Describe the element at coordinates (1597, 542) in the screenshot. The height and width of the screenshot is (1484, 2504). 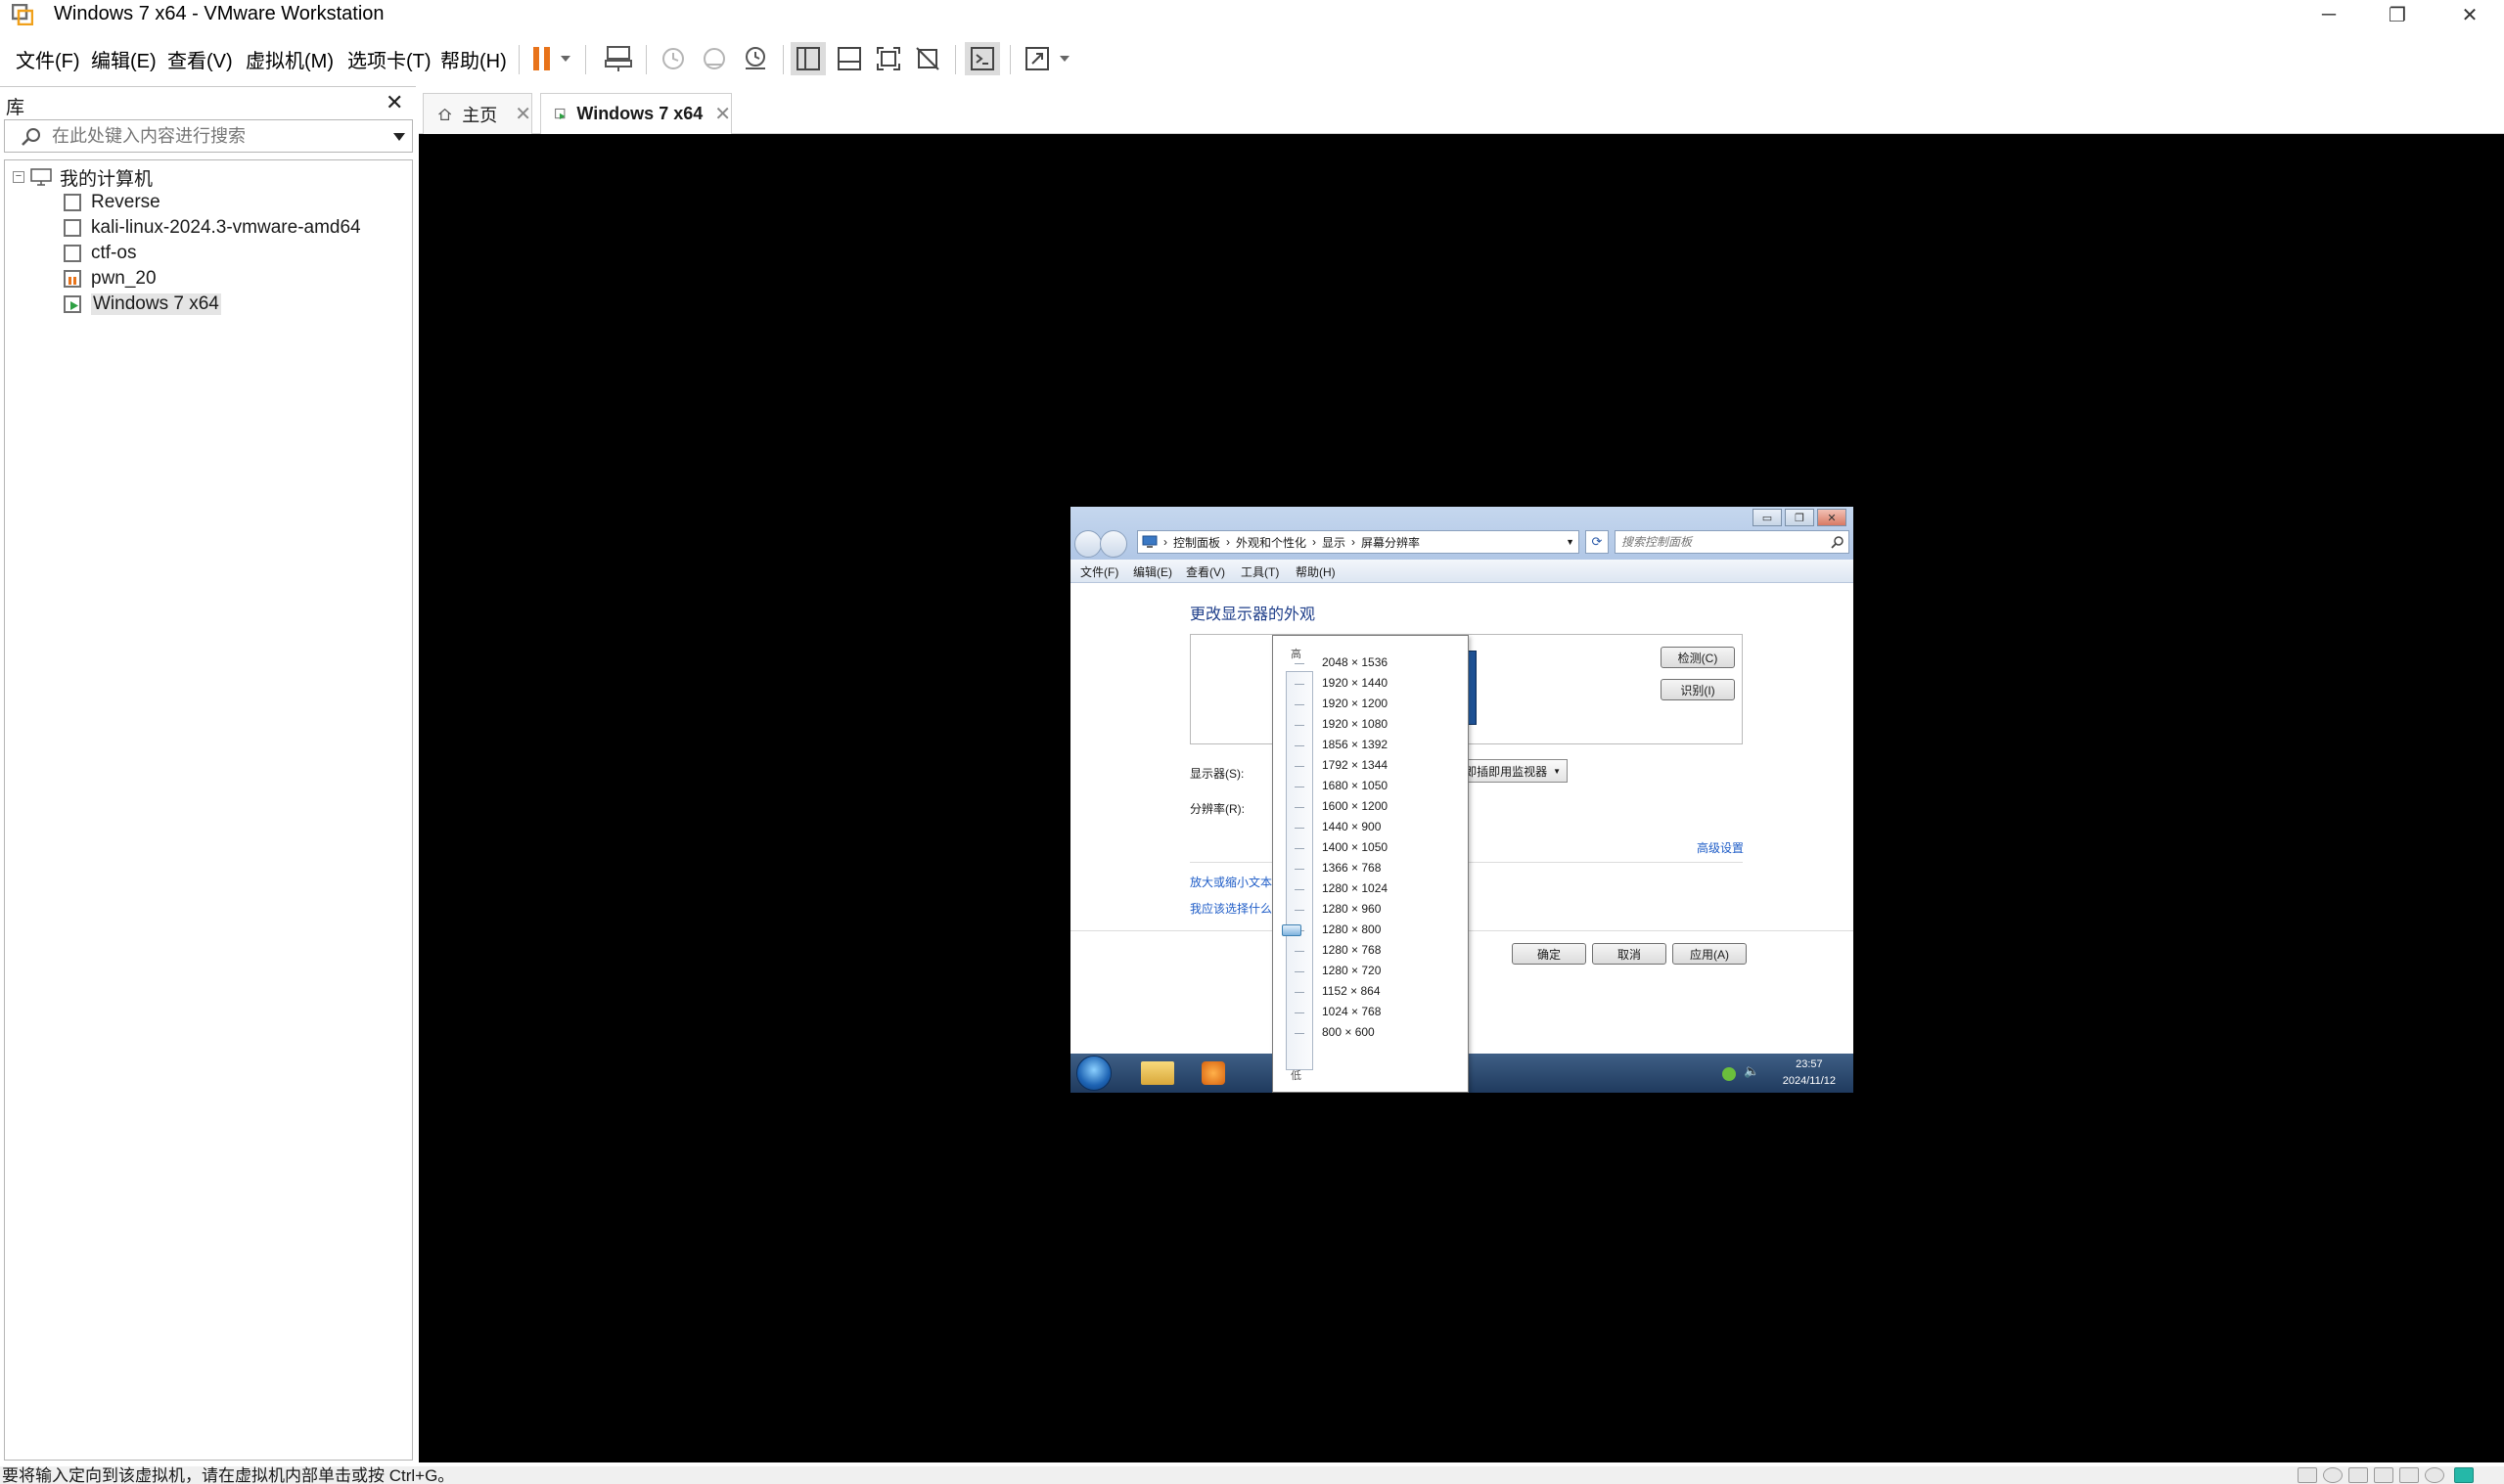
I see `refresh-icon: ⟳` at that location.